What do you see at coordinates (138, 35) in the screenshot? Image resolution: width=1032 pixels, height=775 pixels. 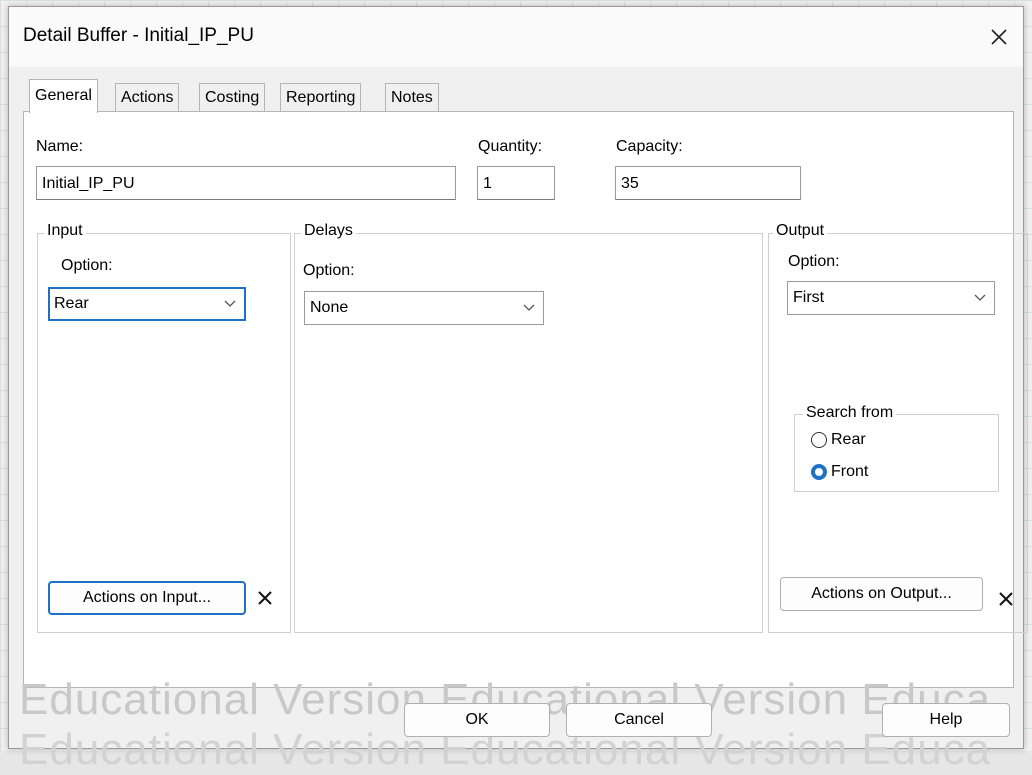 I see `window-title: Detail Buffer - Initial_IP_PU` at bounding box center [138, 35].